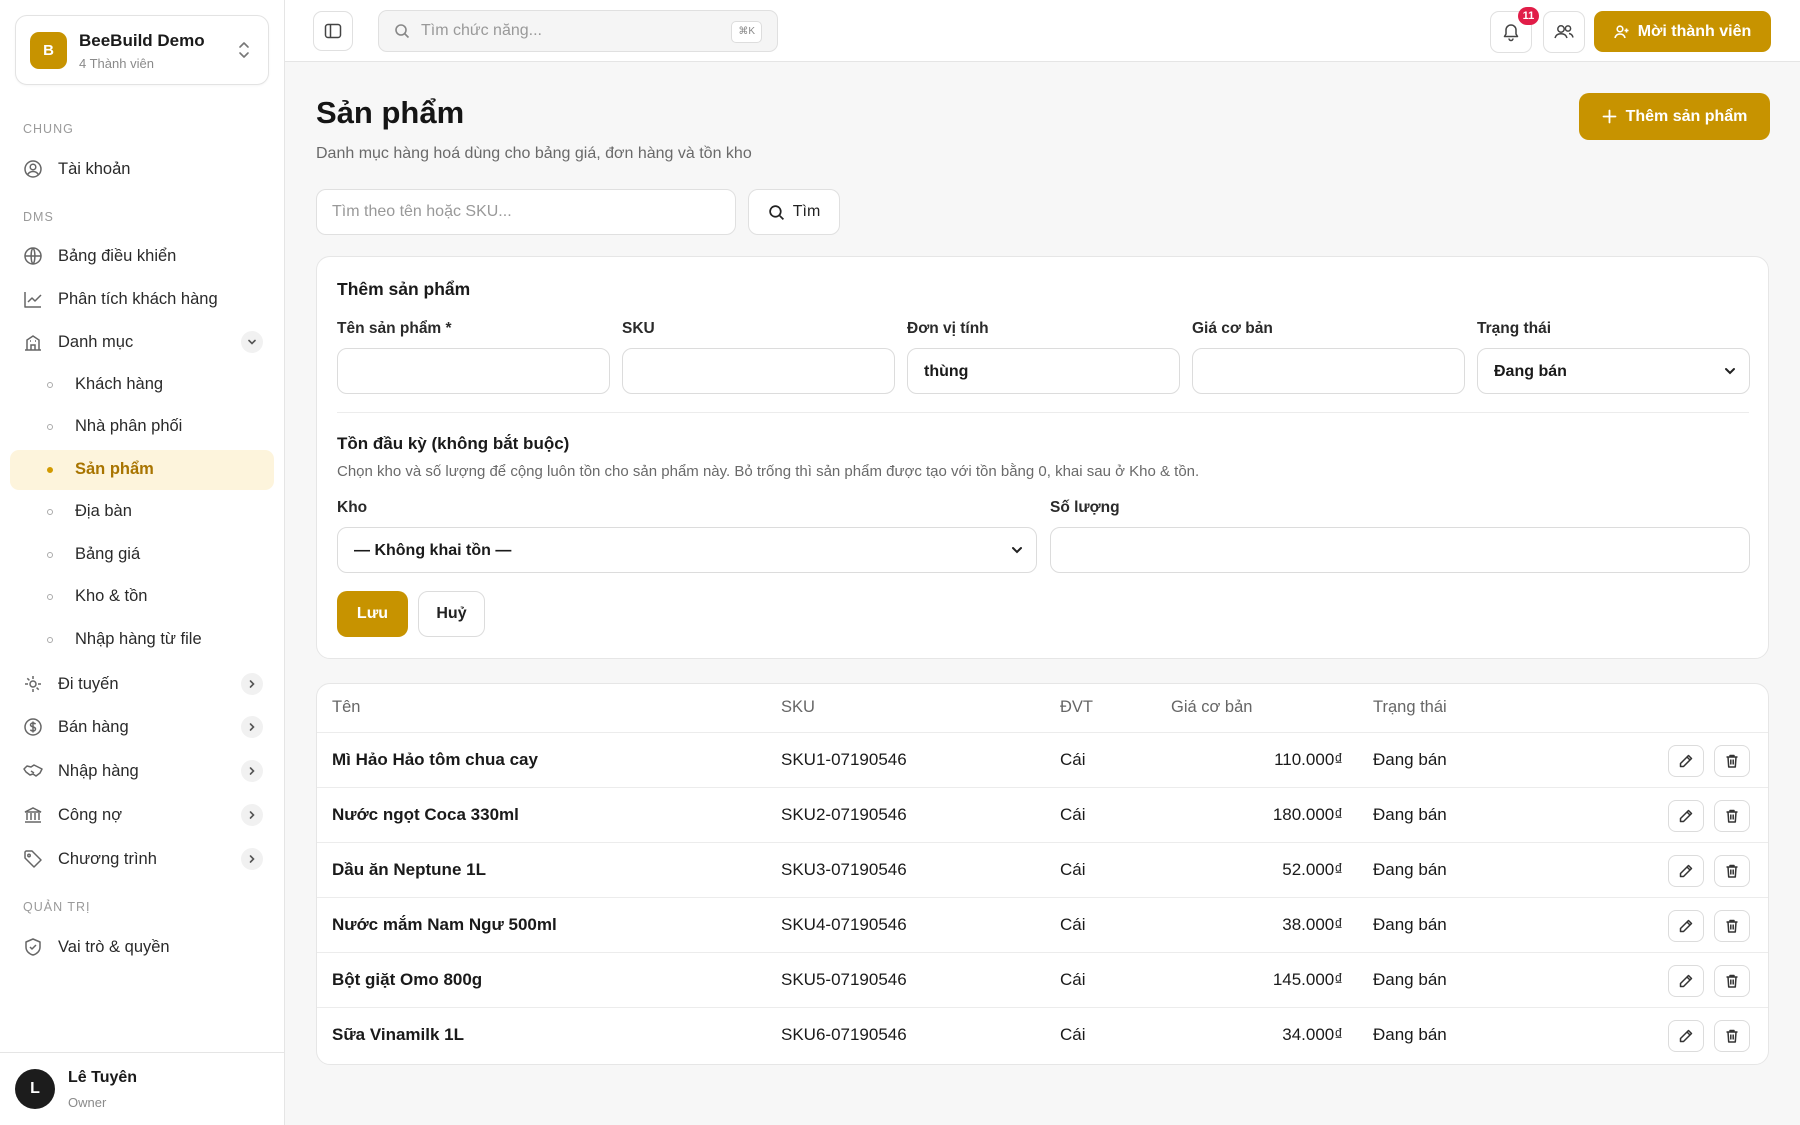 This screenshot has height=1125, width=1800. Describe the element at coordinates (138, 298) in the screenshot. I see `sidebar-item-label: Phân tích khách hàng` at that location.